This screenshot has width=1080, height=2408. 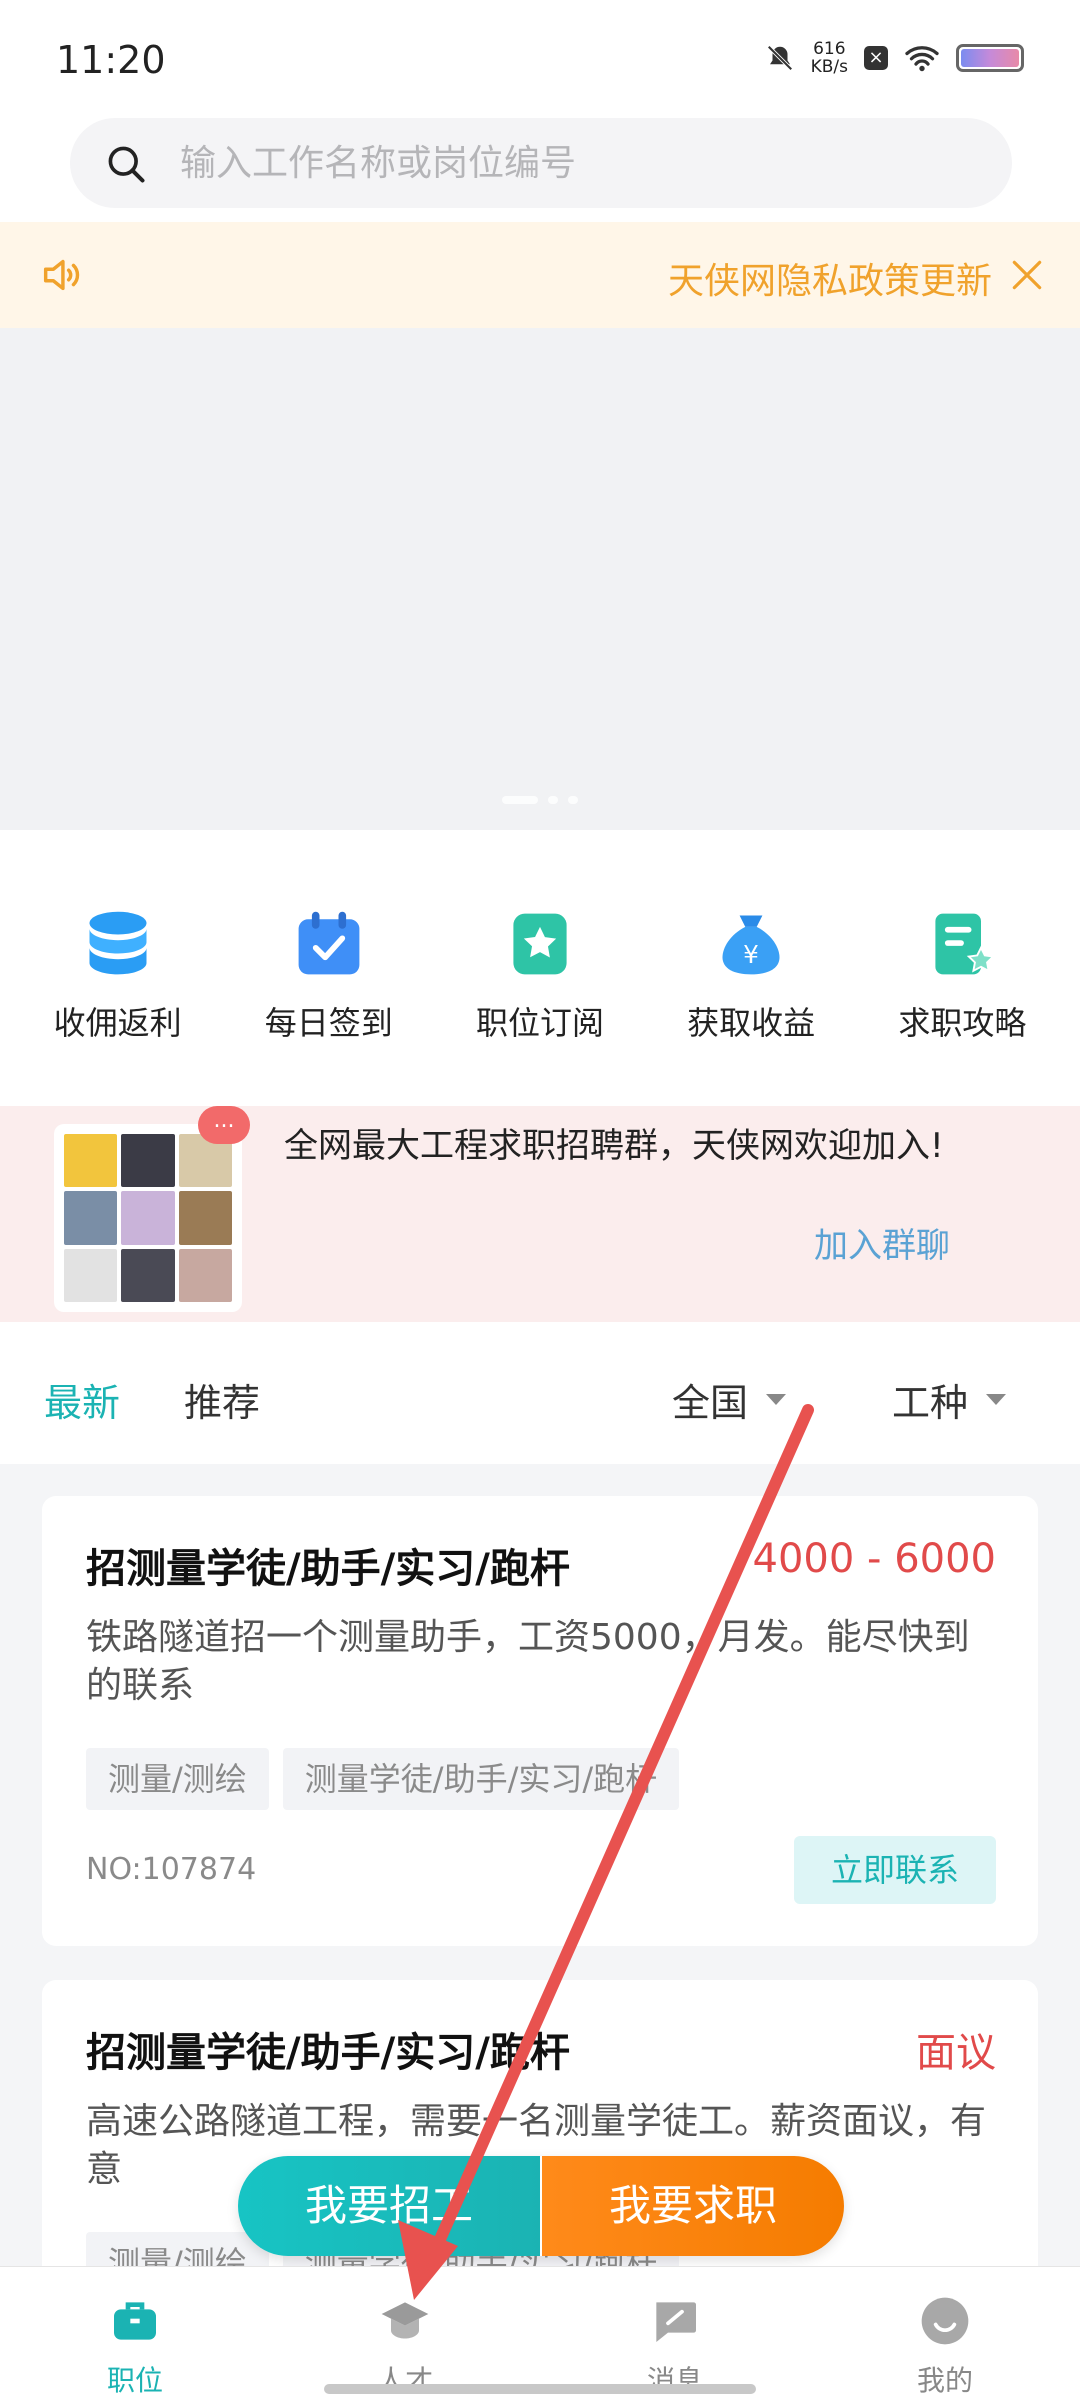 I want to click on search-section, so click(x=540, y=166).